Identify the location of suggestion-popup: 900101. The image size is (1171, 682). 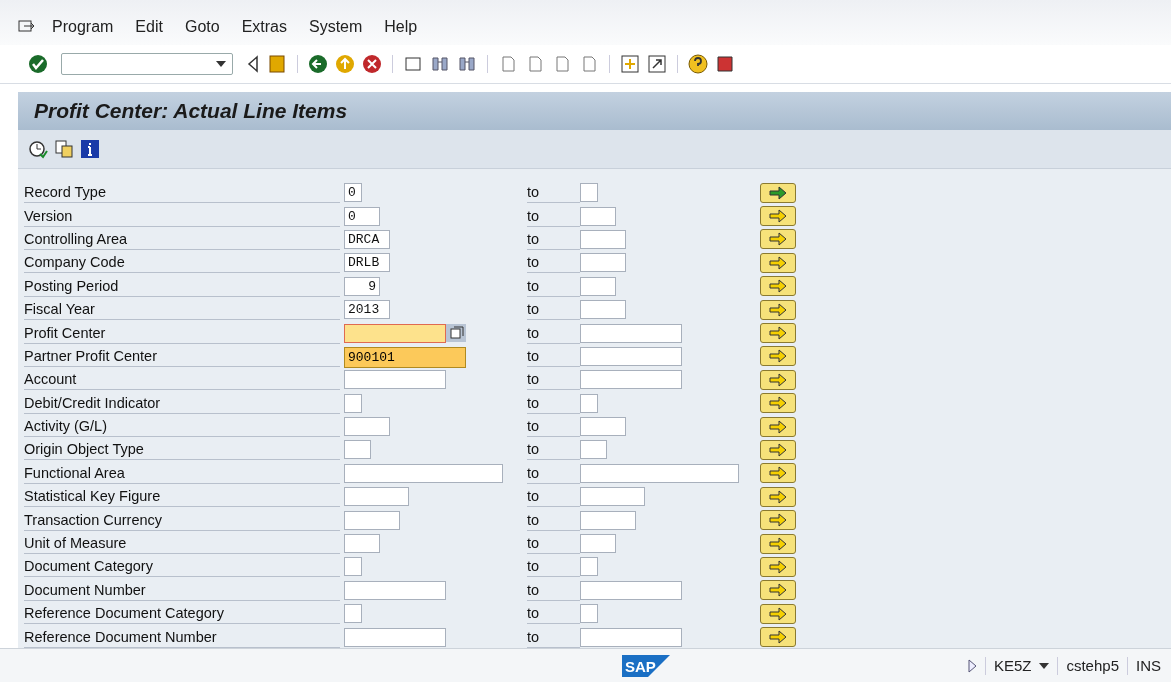
(405, 357).